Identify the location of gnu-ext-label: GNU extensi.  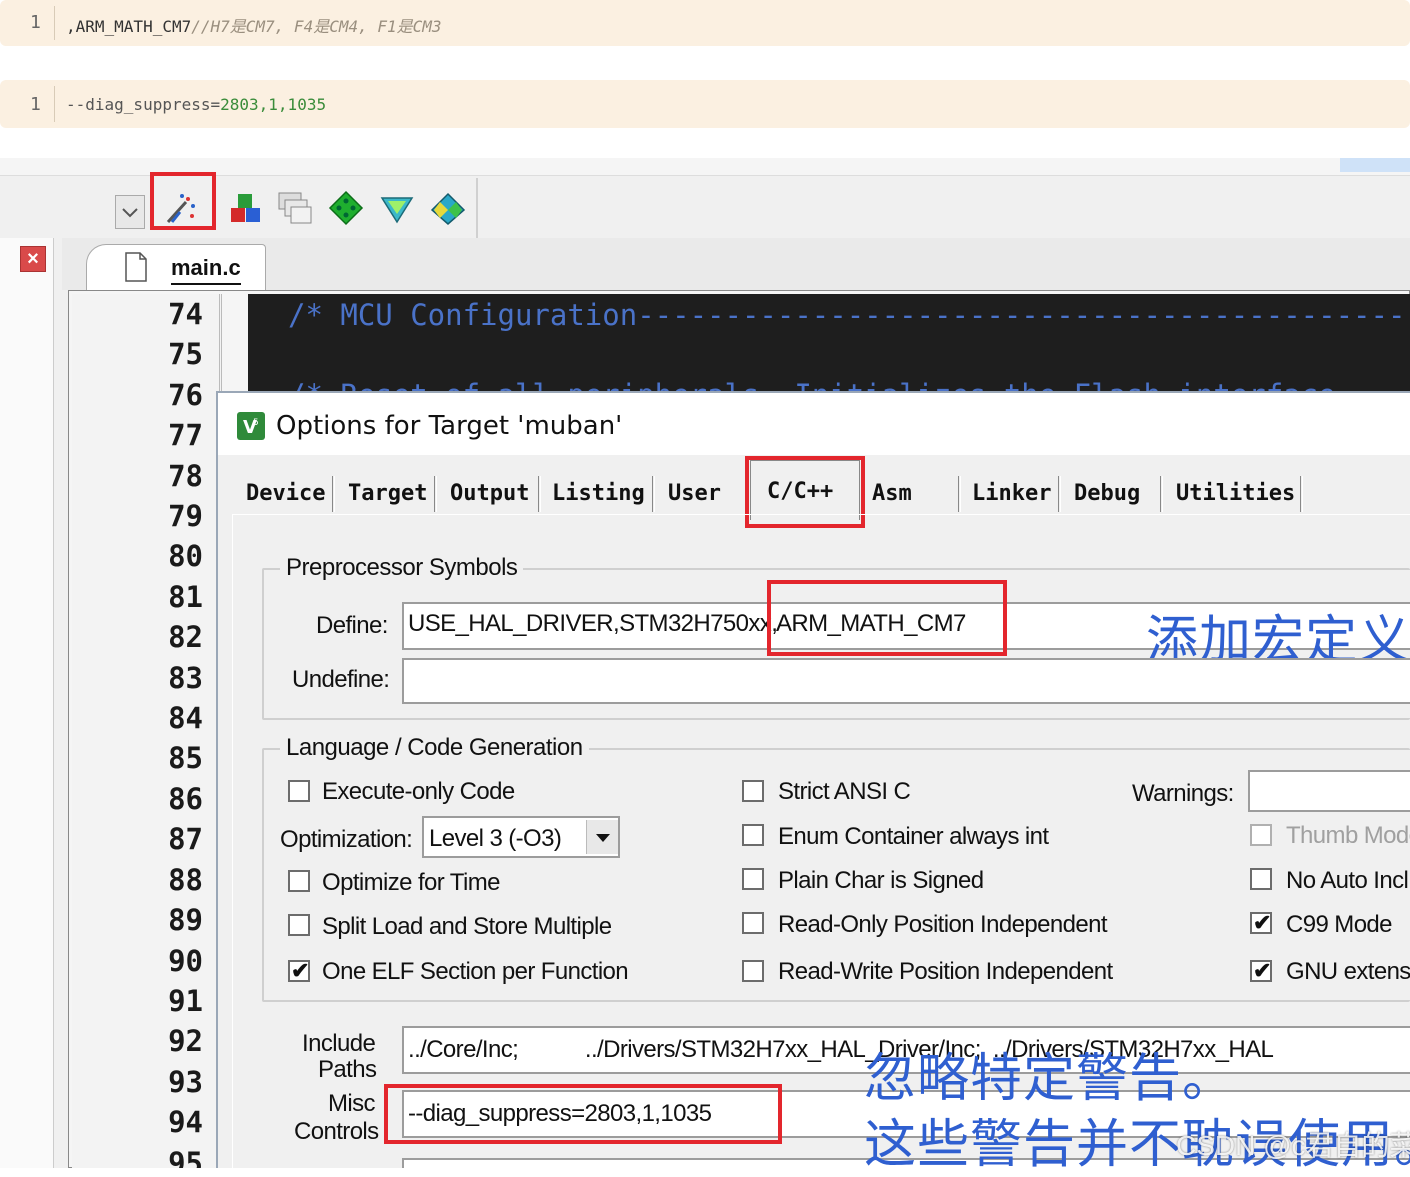
(1348, 971).